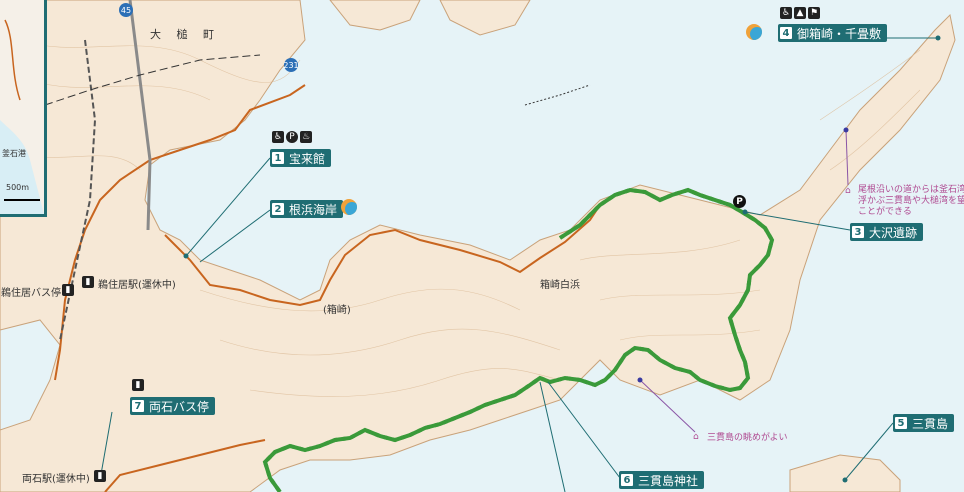  I want to click on viewpoint-marker-icon: ⌂, so click(848, 191).